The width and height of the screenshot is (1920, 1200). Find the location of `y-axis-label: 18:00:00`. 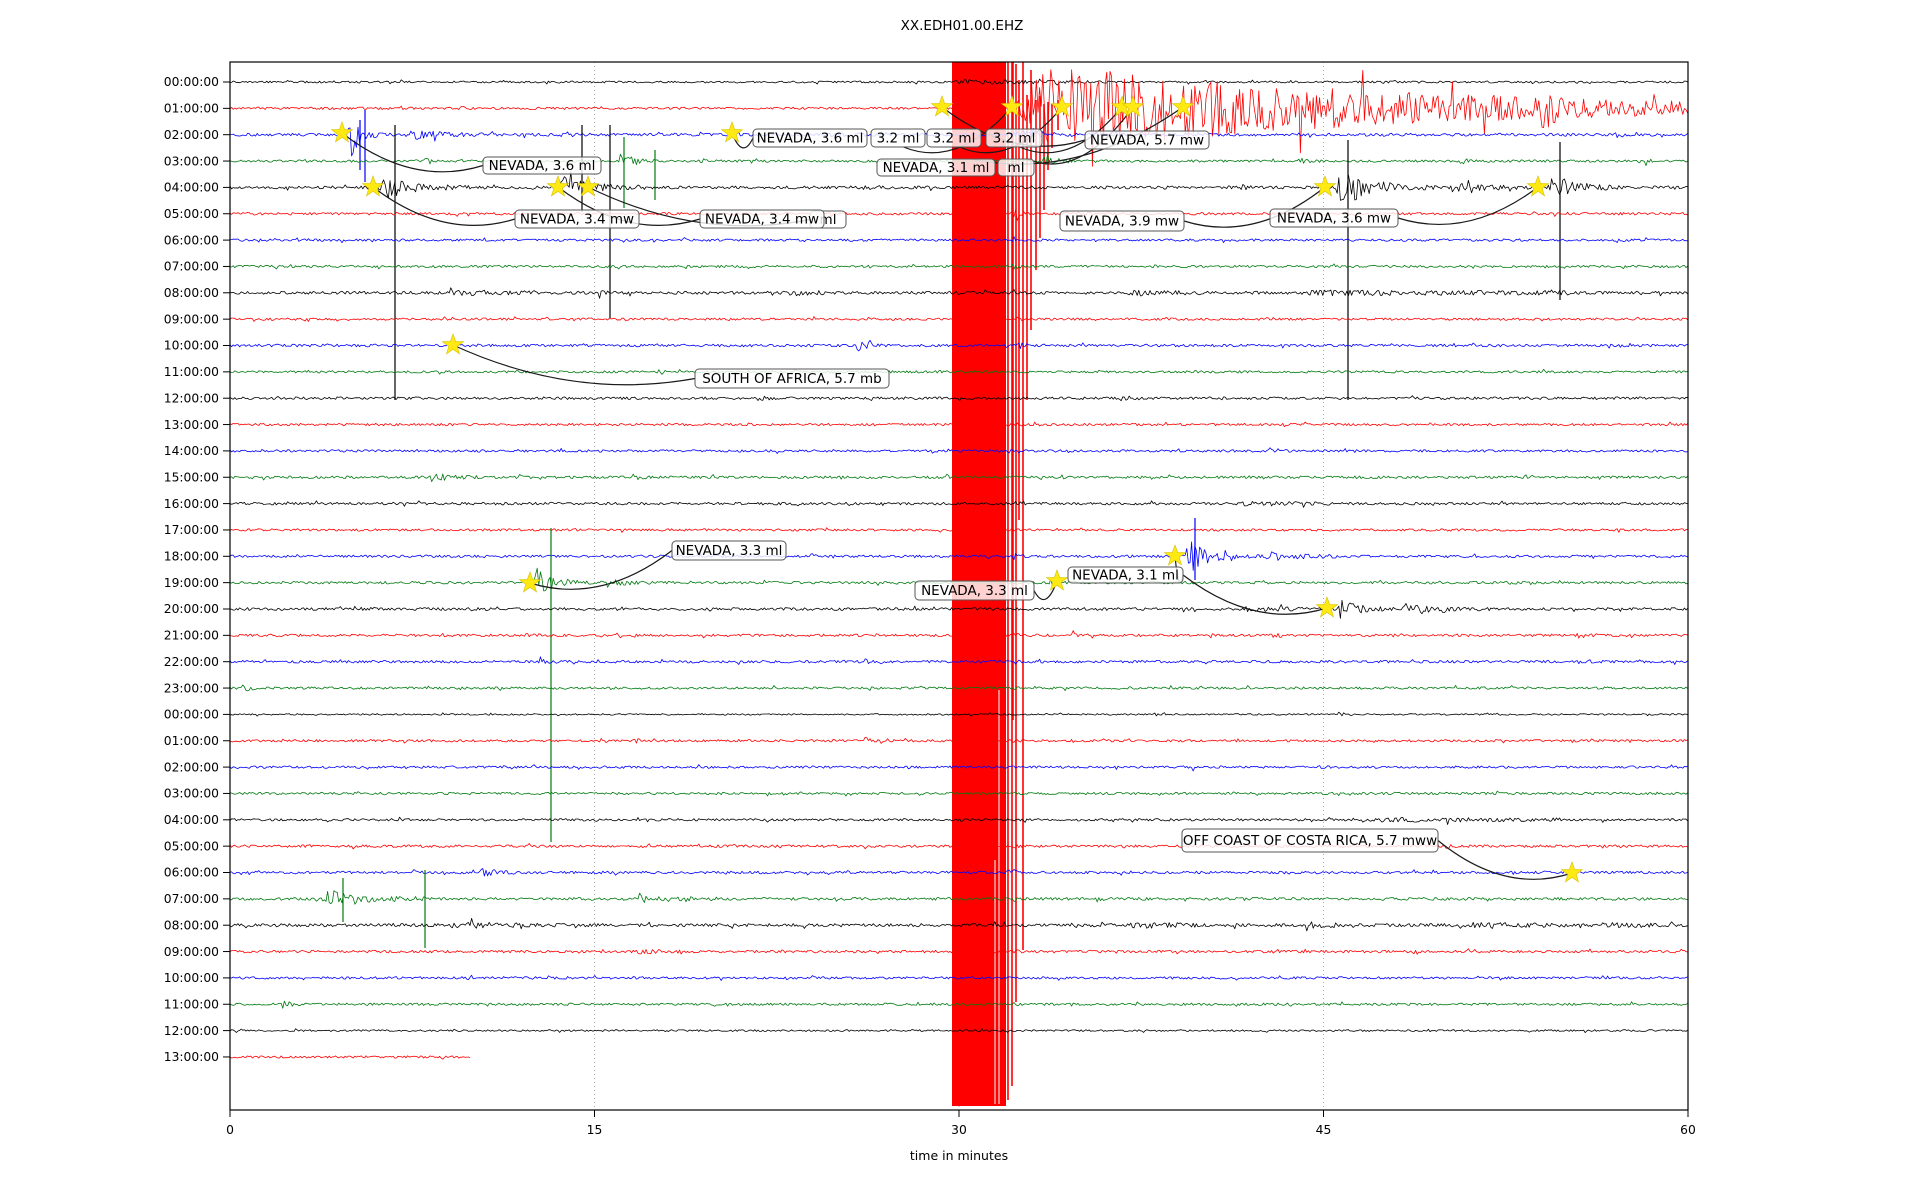

y-axis-label: 18:00:00 is located at coordinates (191, 557).